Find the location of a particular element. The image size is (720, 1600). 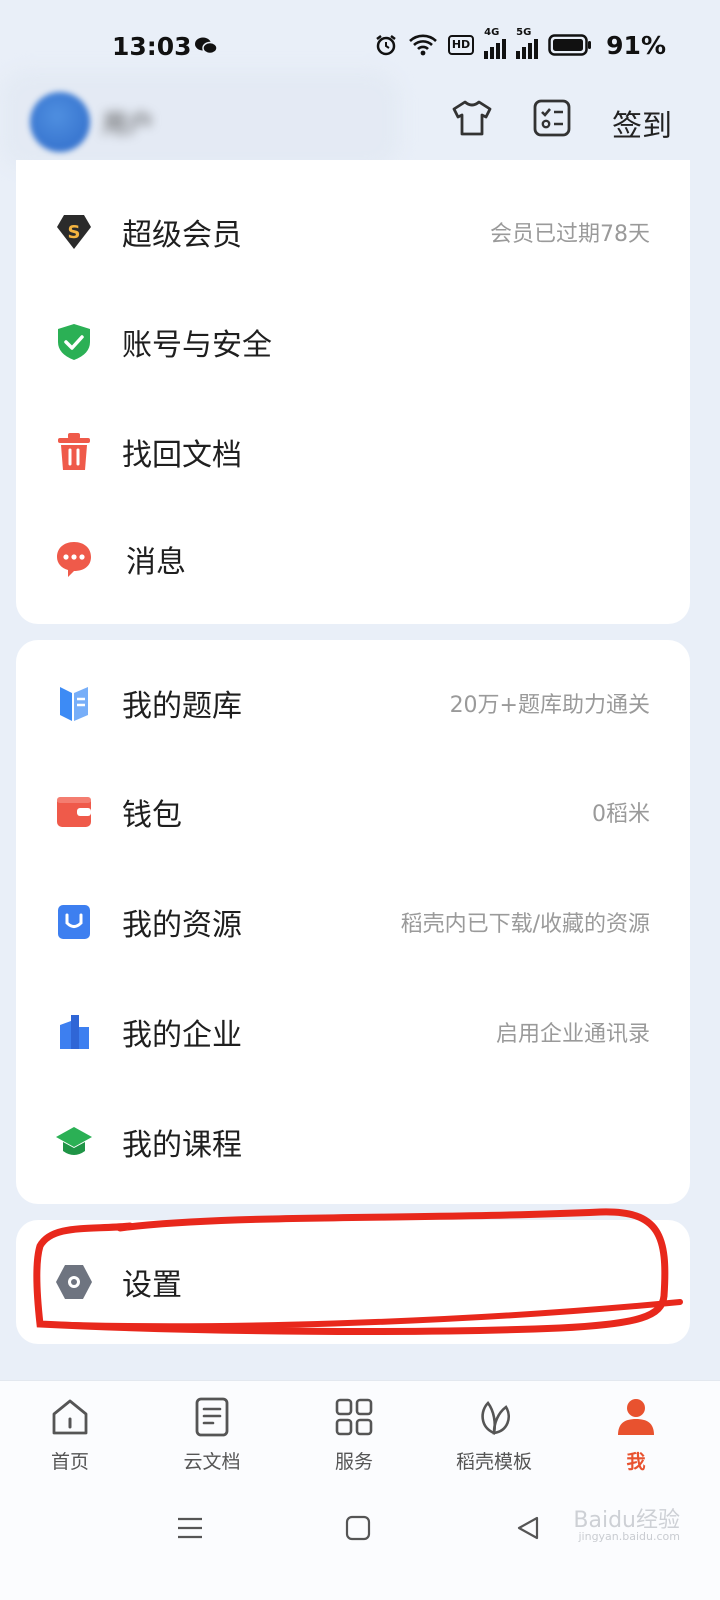

wifi-icon is located at coordinates (423, 45).